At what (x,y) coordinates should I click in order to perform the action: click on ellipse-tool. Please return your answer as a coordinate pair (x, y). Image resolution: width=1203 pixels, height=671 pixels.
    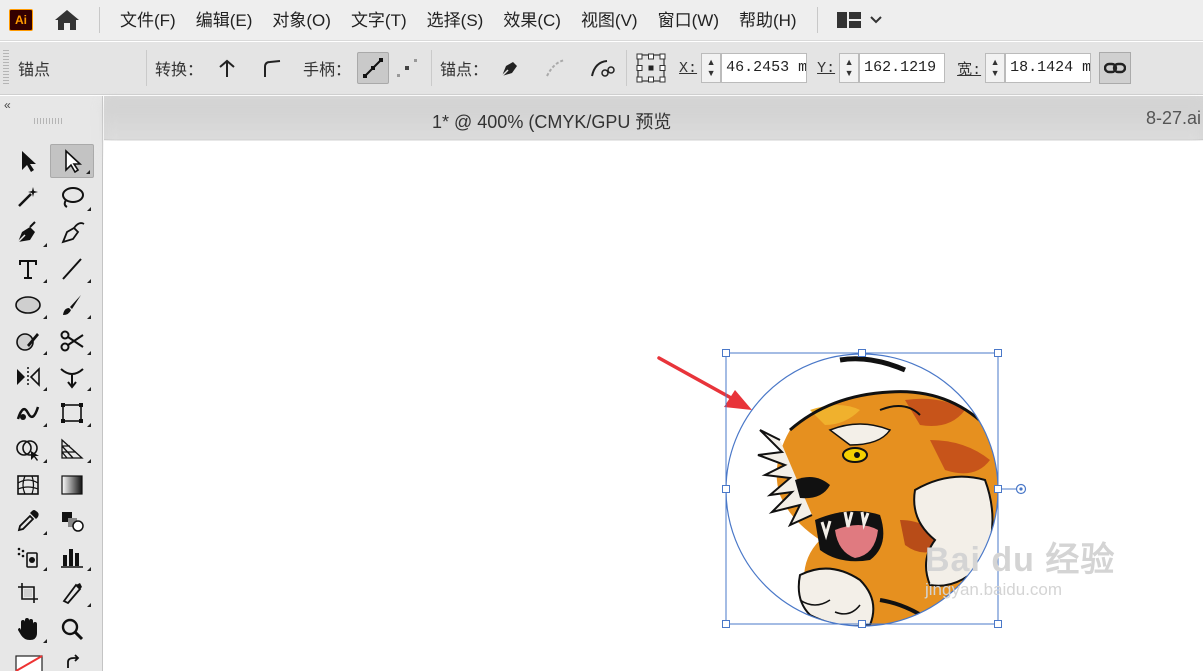
    Looking at the image, I should click on (28, 305).